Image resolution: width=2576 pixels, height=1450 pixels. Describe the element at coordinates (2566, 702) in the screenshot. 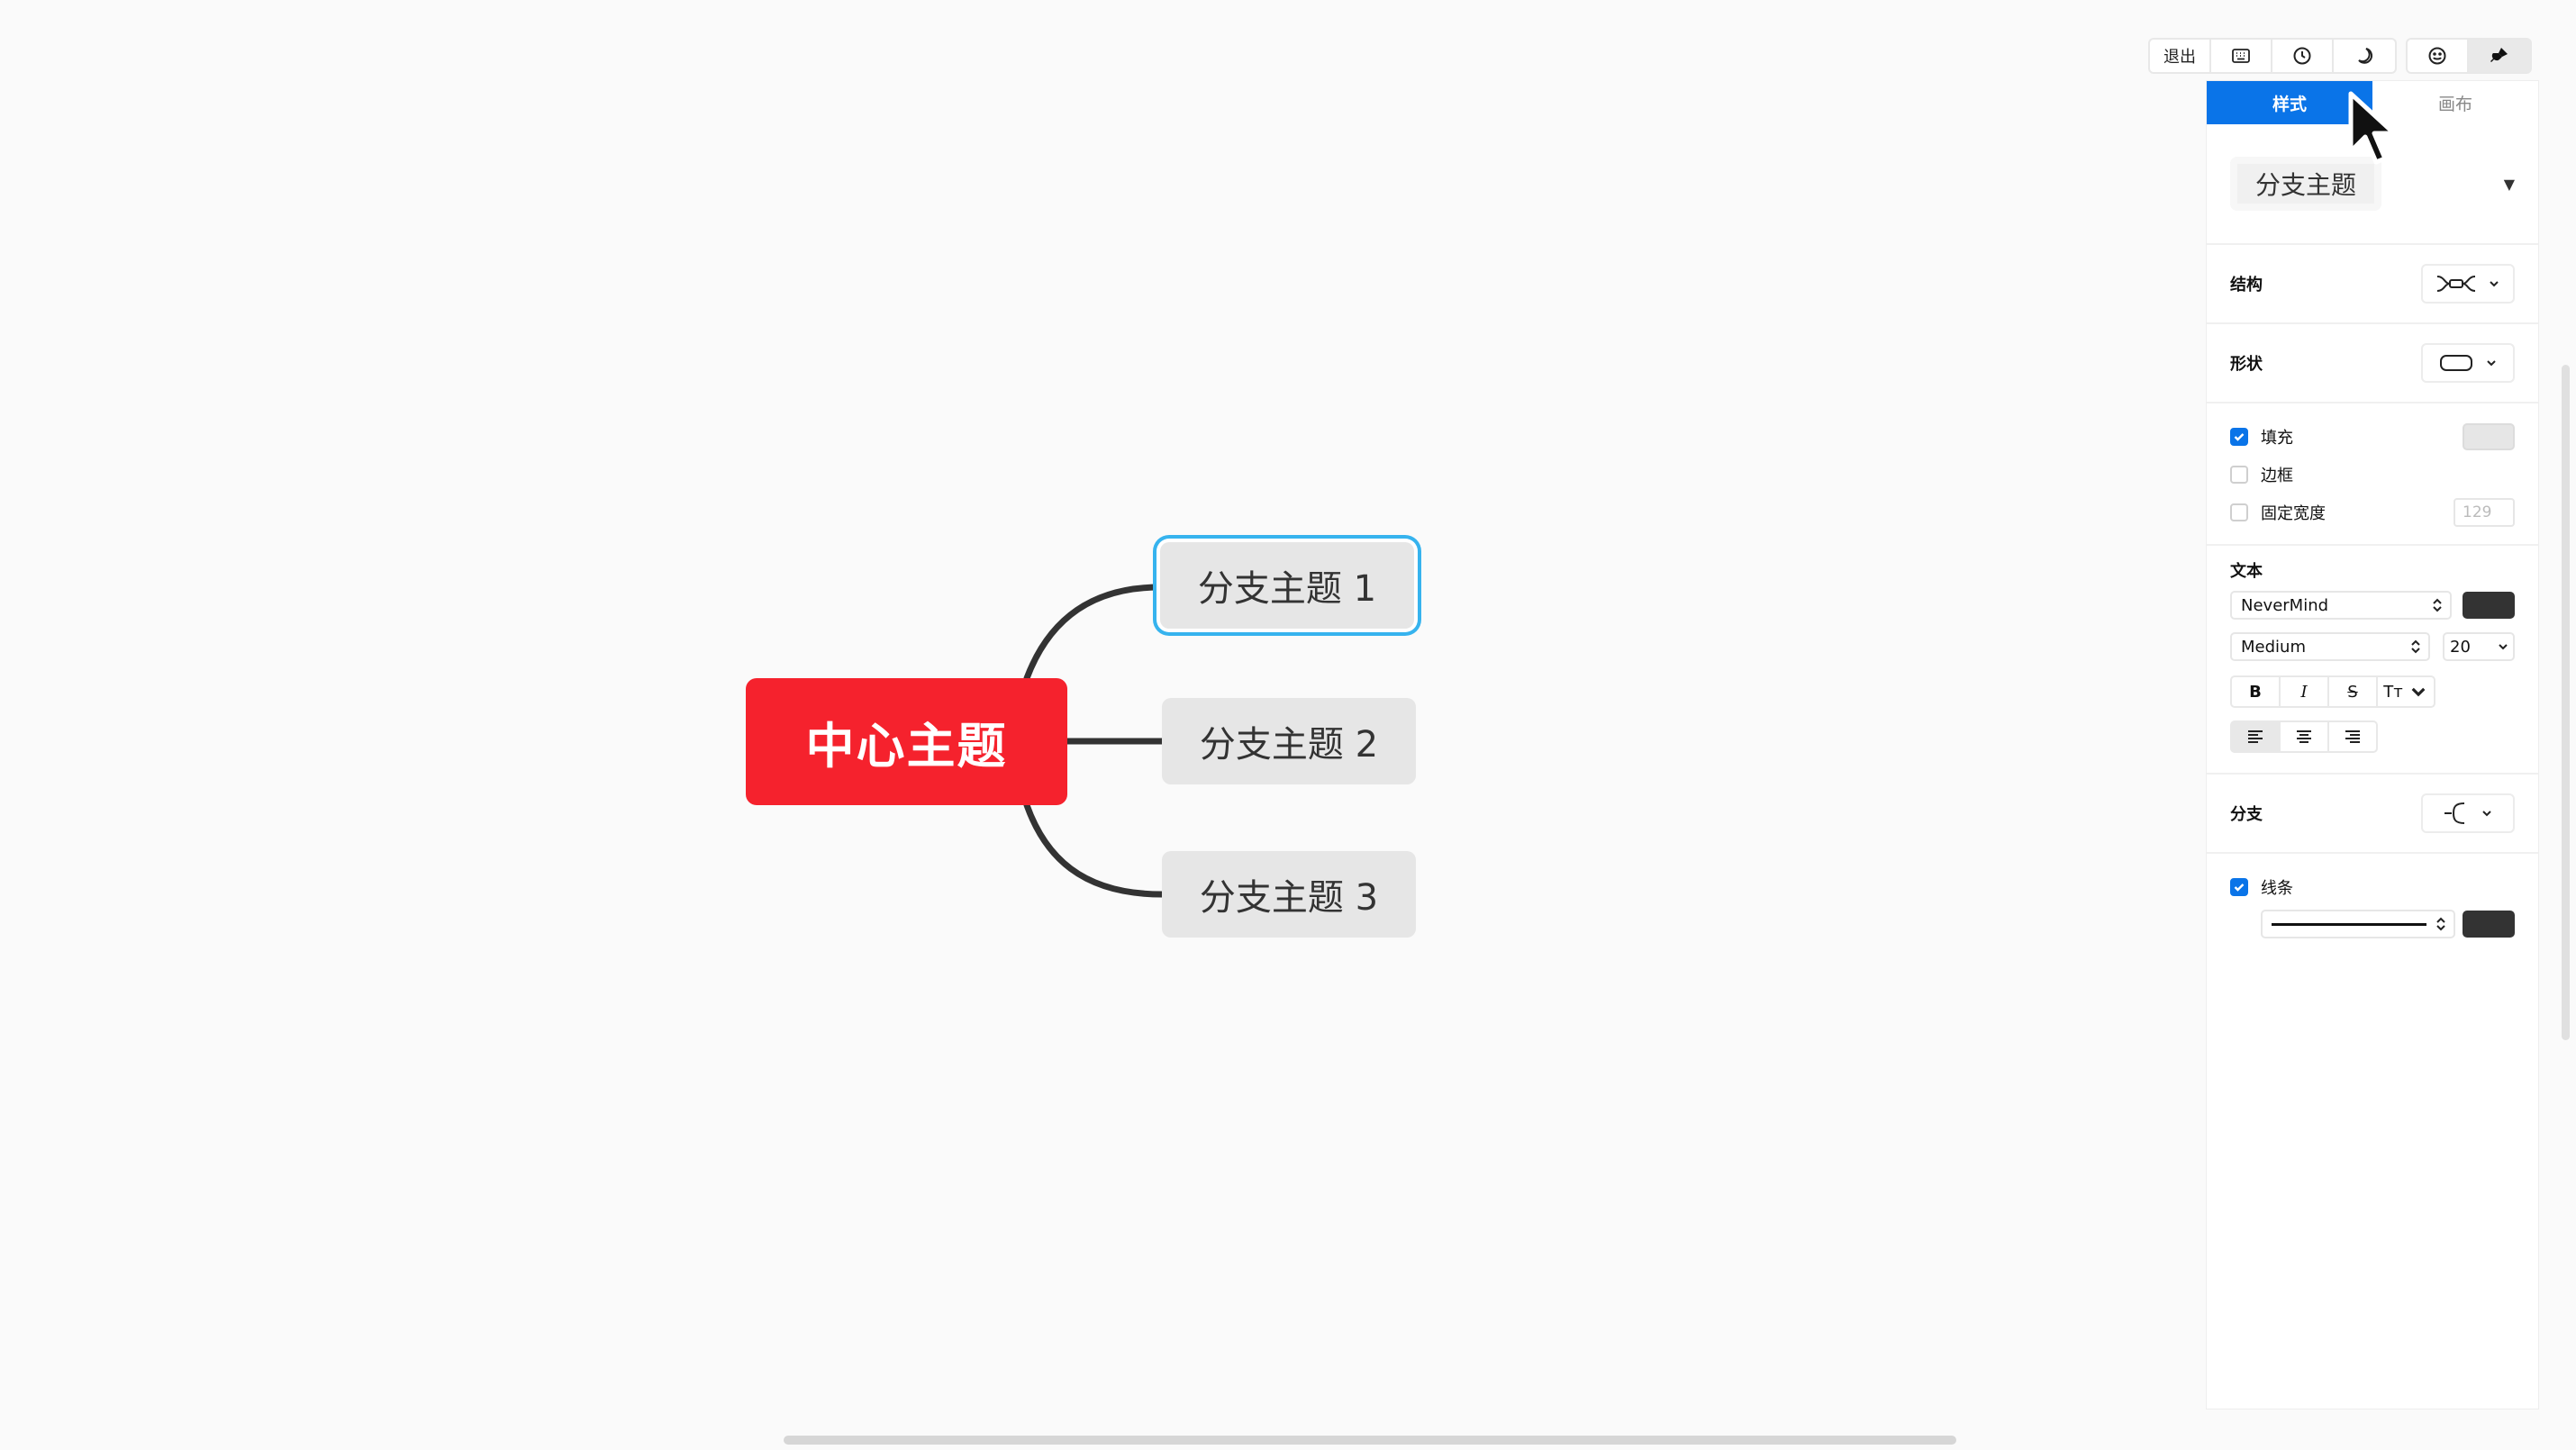

I see `vertical-scrollbar` at that location.